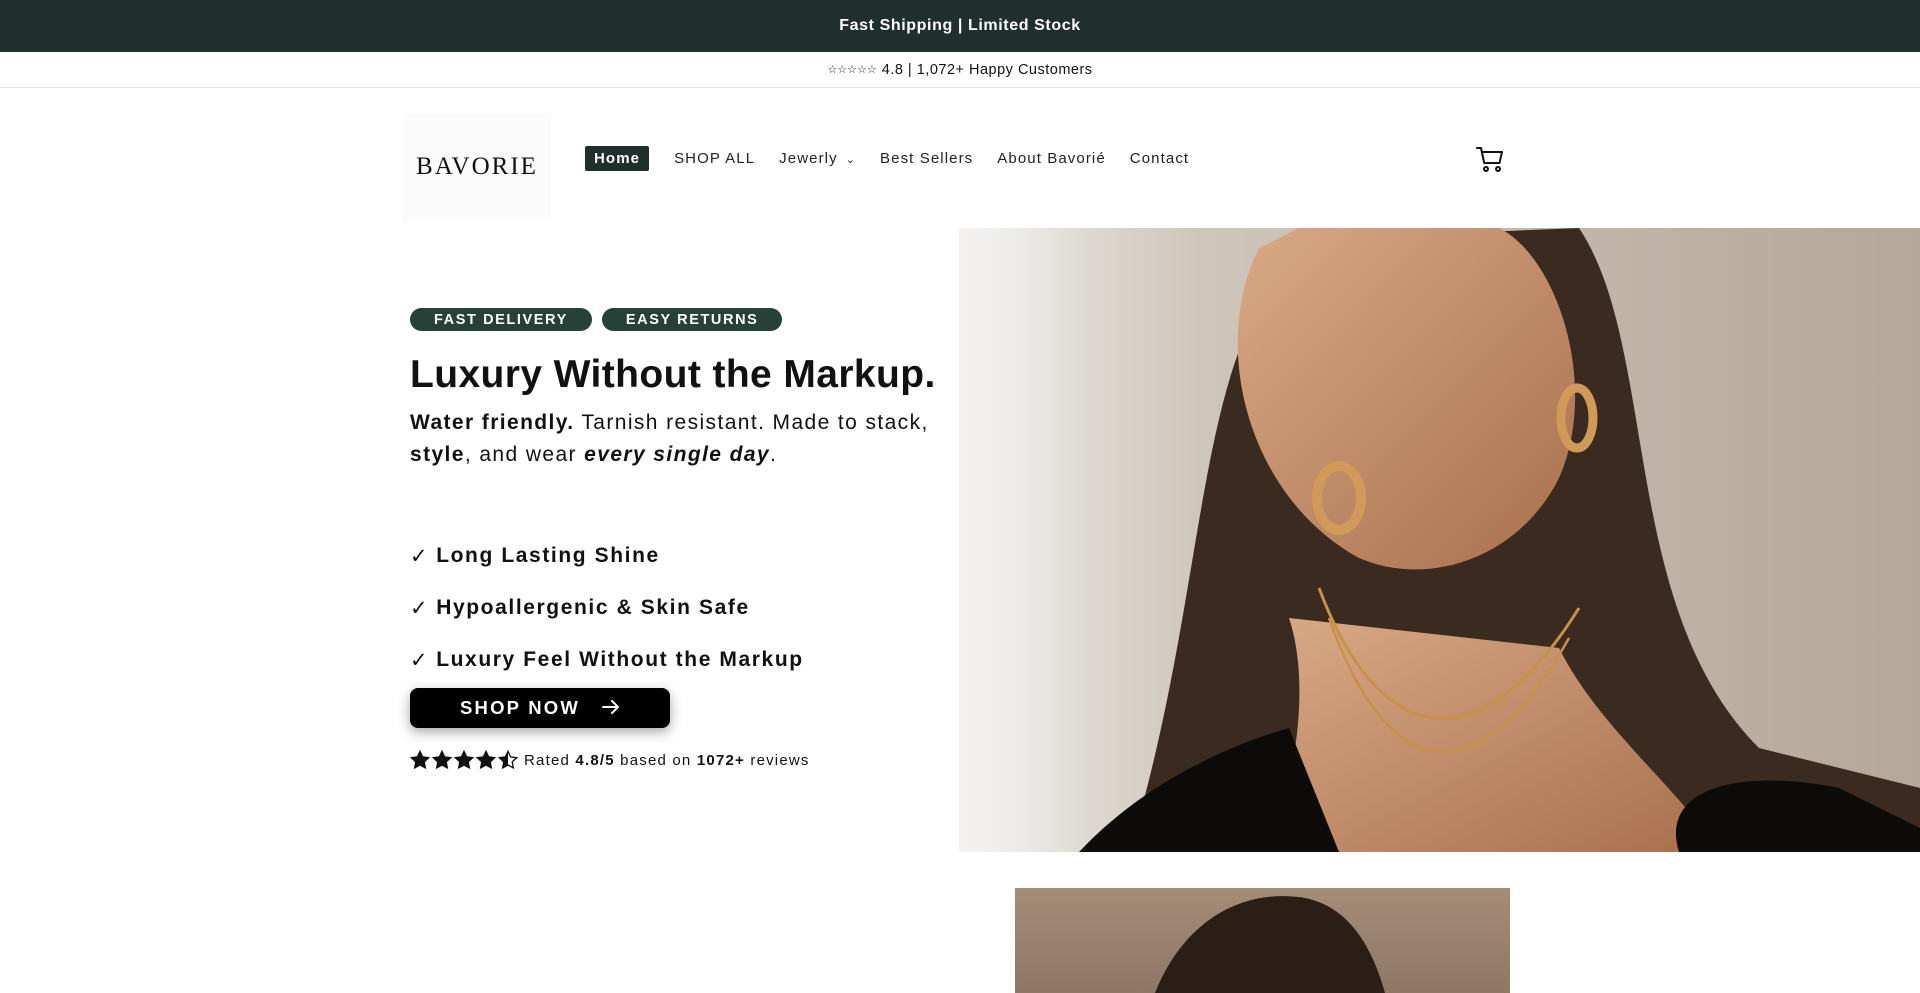 The width and height of the screenshot is (1920, 993). Describe the element at coordinates (1490, 159) in the screenshot. I see `cart-icon` at that location.